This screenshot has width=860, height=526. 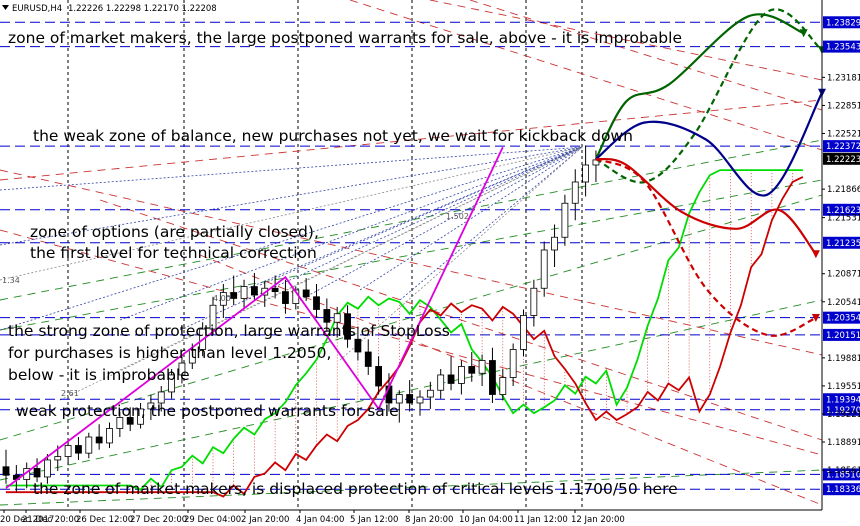 What do you see at coordinates (843, 23) in the screenshot?
I see `level-price-label: 1.23829` at bounding box center [843, 23].